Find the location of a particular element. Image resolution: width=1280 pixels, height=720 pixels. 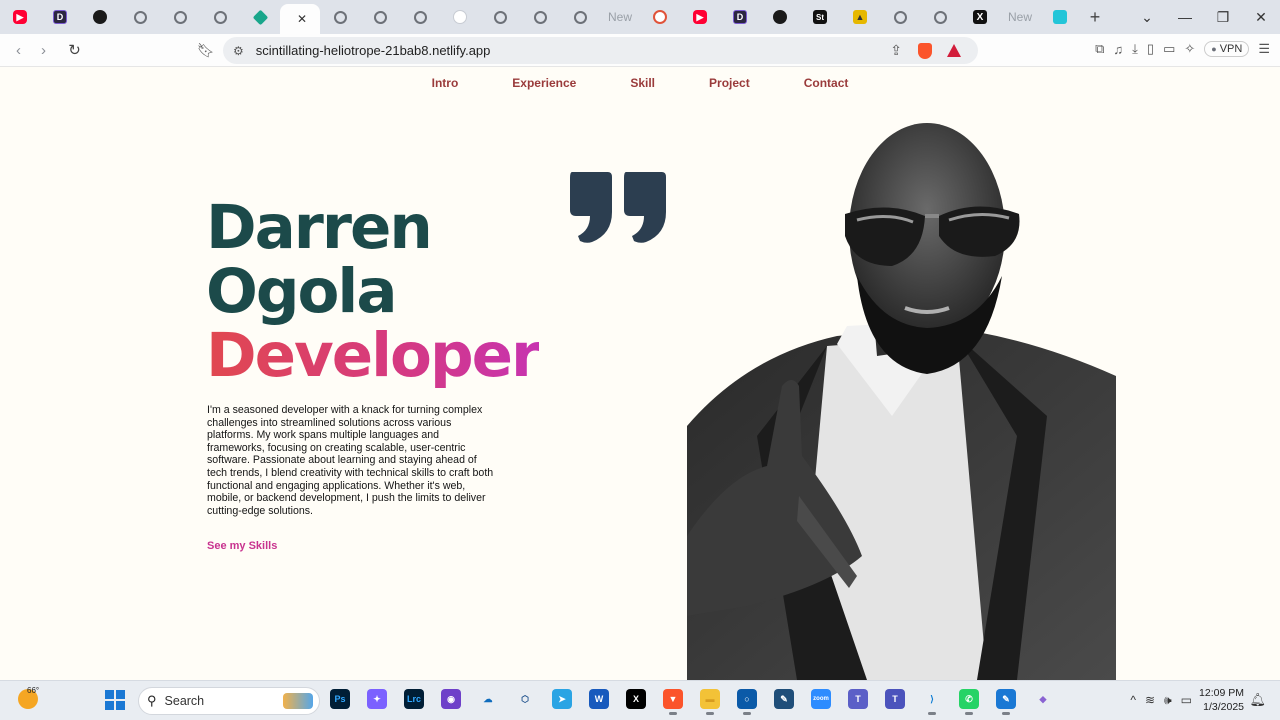

brave-rewards-icon is located at coordinates (954, 50).